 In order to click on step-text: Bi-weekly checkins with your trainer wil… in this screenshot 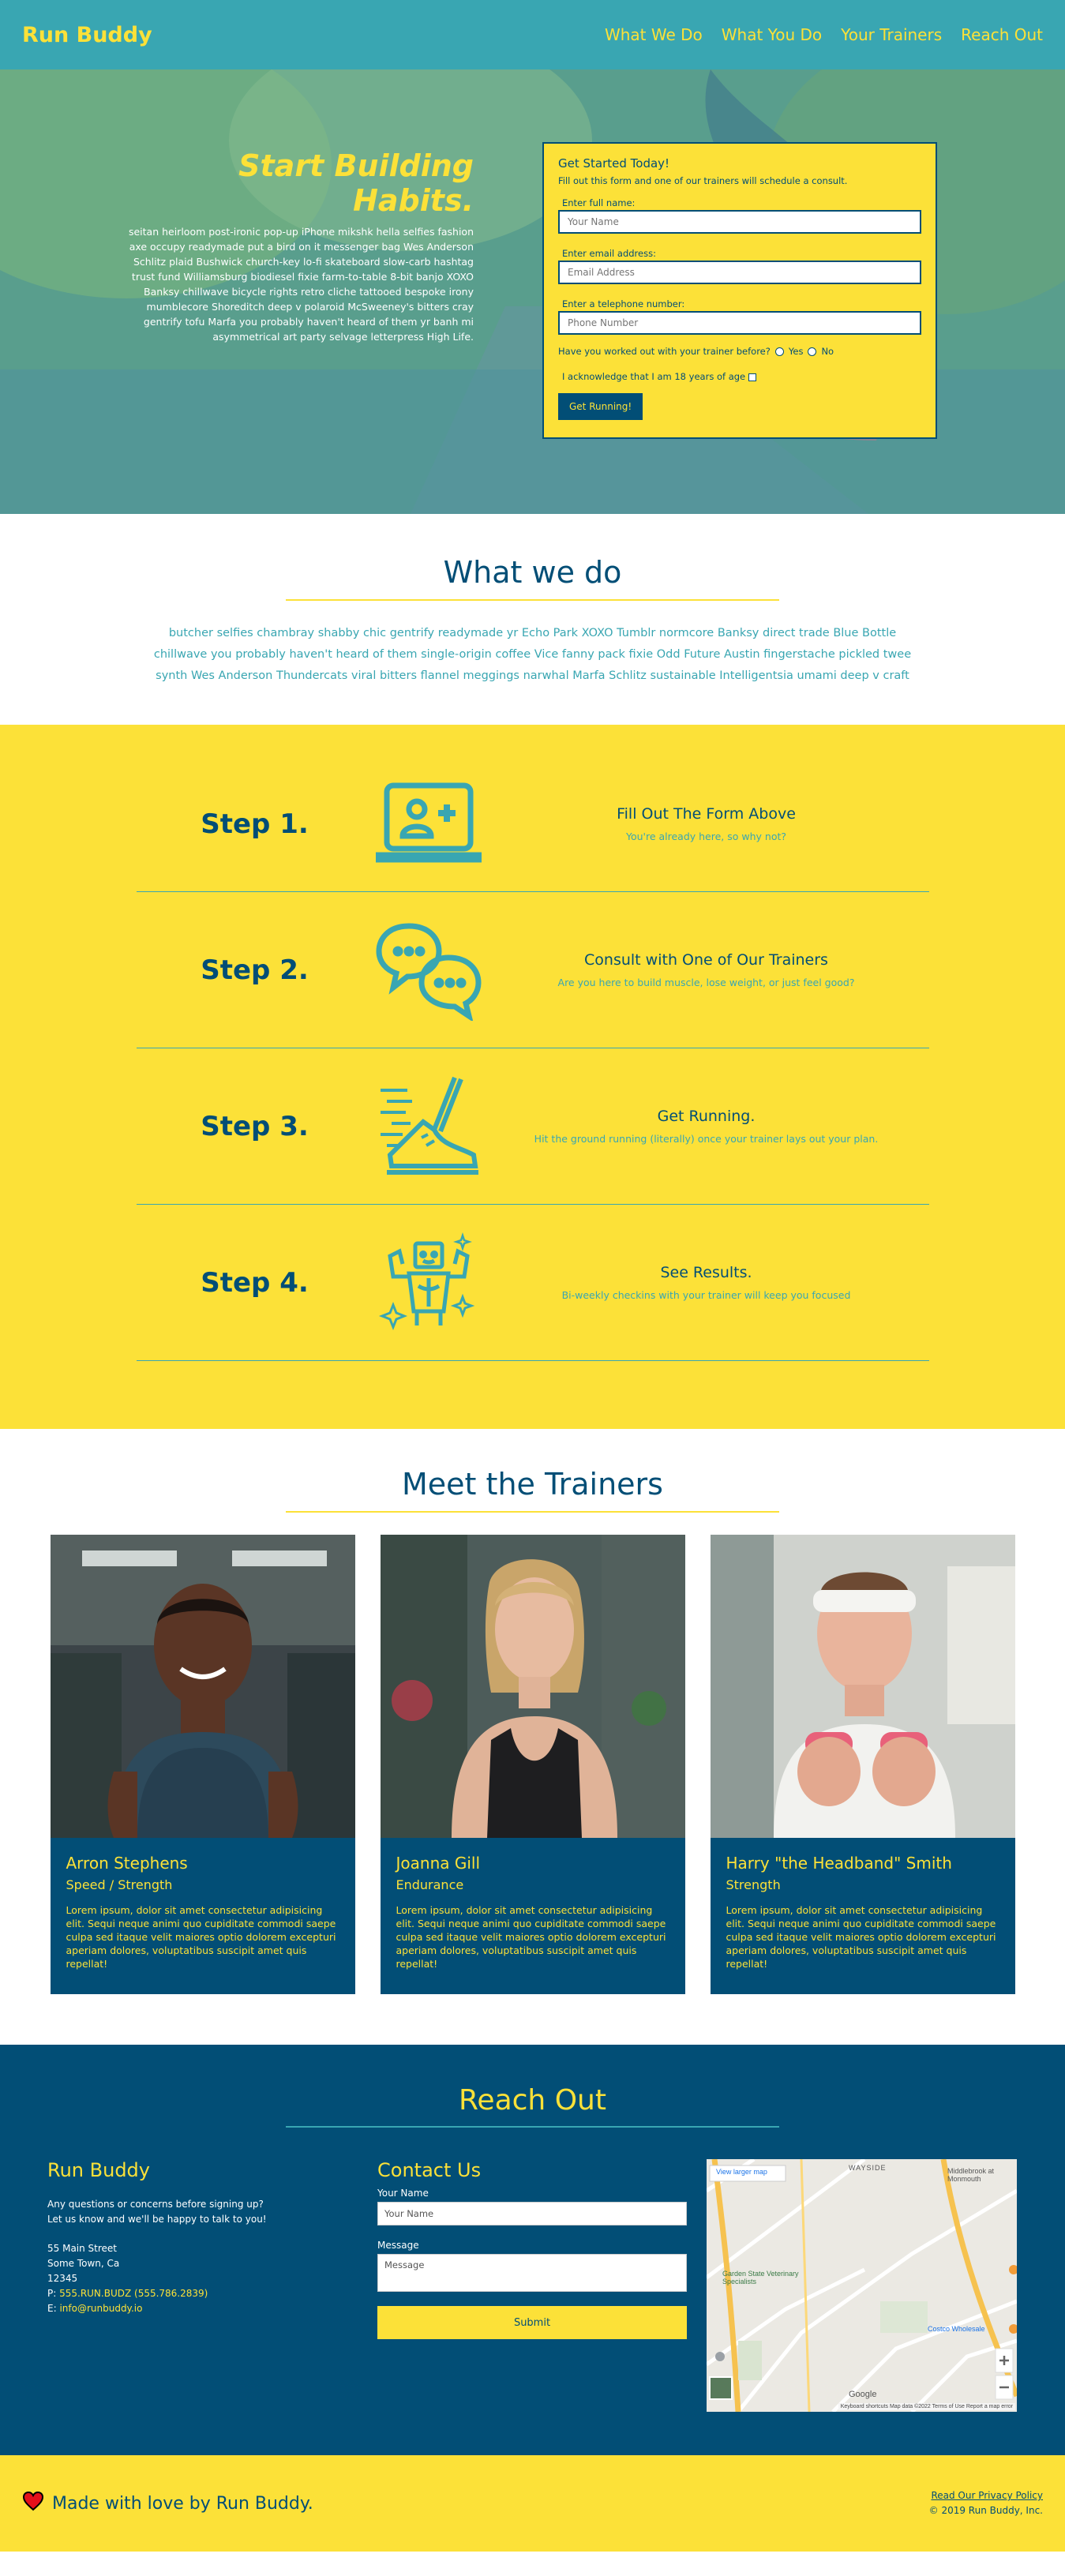, I will do `click(706, 1295)`.